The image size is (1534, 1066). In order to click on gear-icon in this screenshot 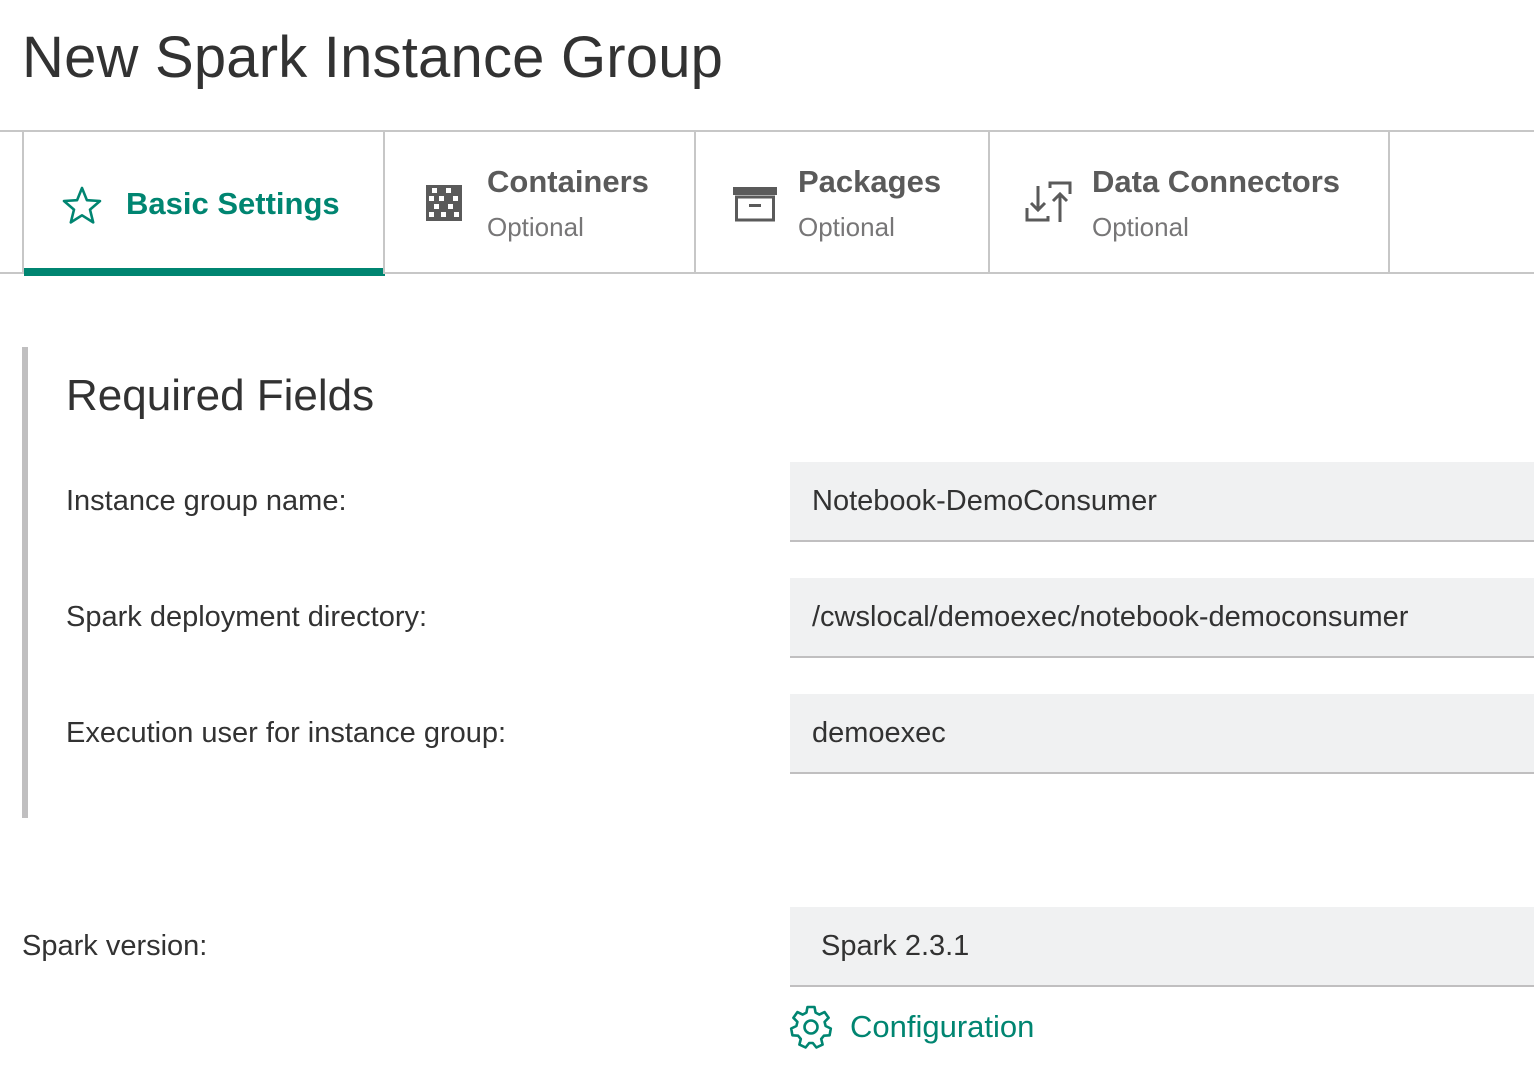, I will do `click(811, 1027)`.